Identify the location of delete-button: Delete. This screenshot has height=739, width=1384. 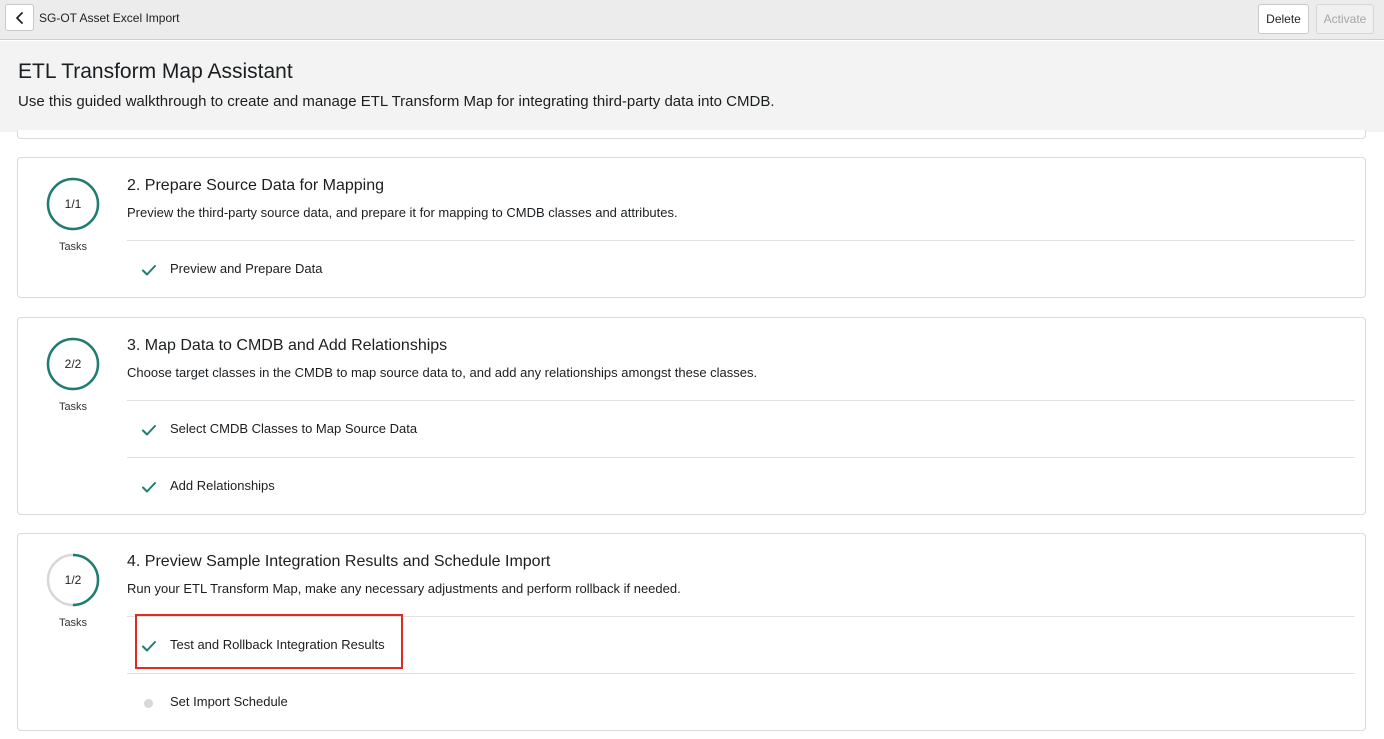
(1283, 19).